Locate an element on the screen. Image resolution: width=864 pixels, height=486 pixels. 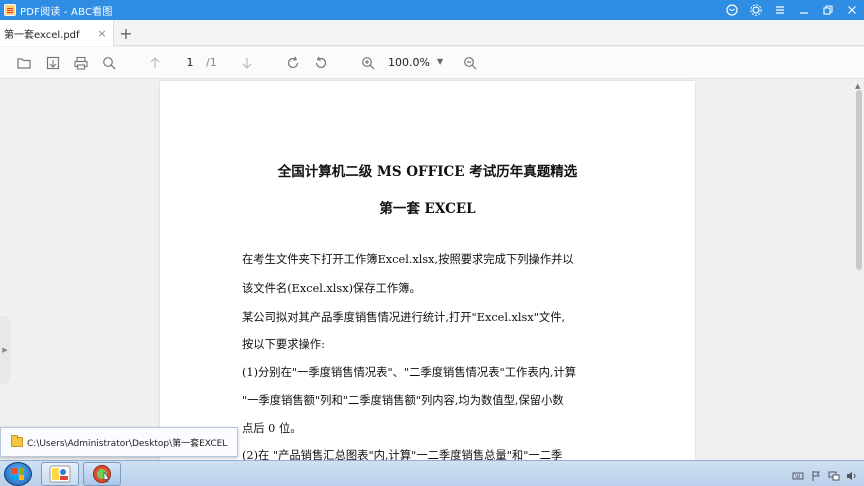
document-line: 在考生文件夹下打开工作簿Excel.xlsx,按照要求完成下列操作并以 is located at coordinates (408, 259).